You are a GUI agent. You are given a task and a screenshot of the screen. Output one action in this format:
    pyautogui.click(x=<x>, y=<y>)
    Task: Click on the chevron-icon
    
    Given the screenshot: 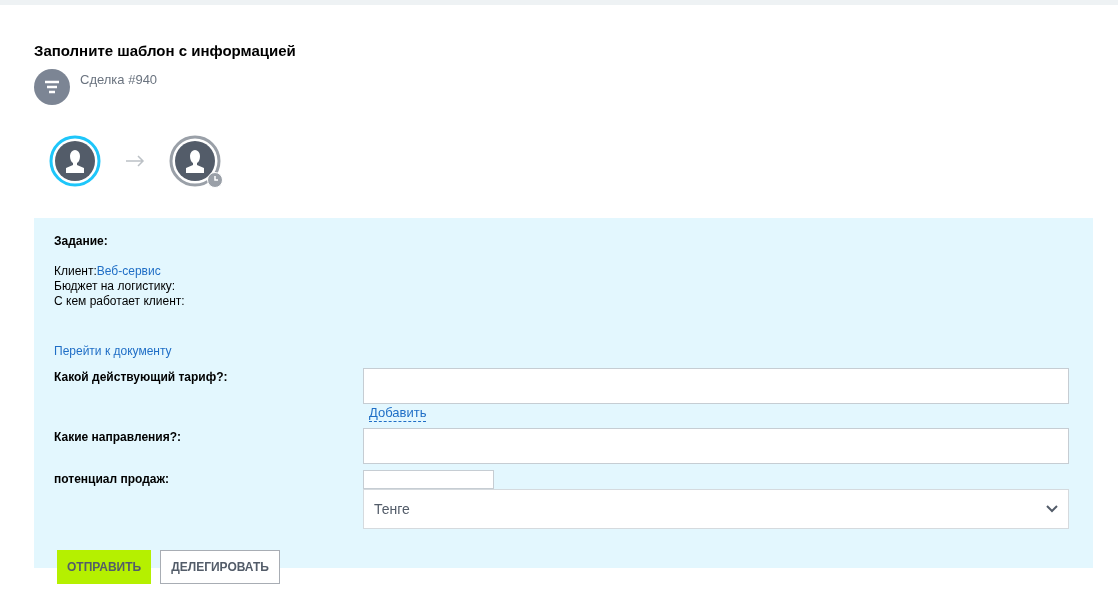 What is the action you would take?
    pyautogui.click(x=1052, y=509)
    